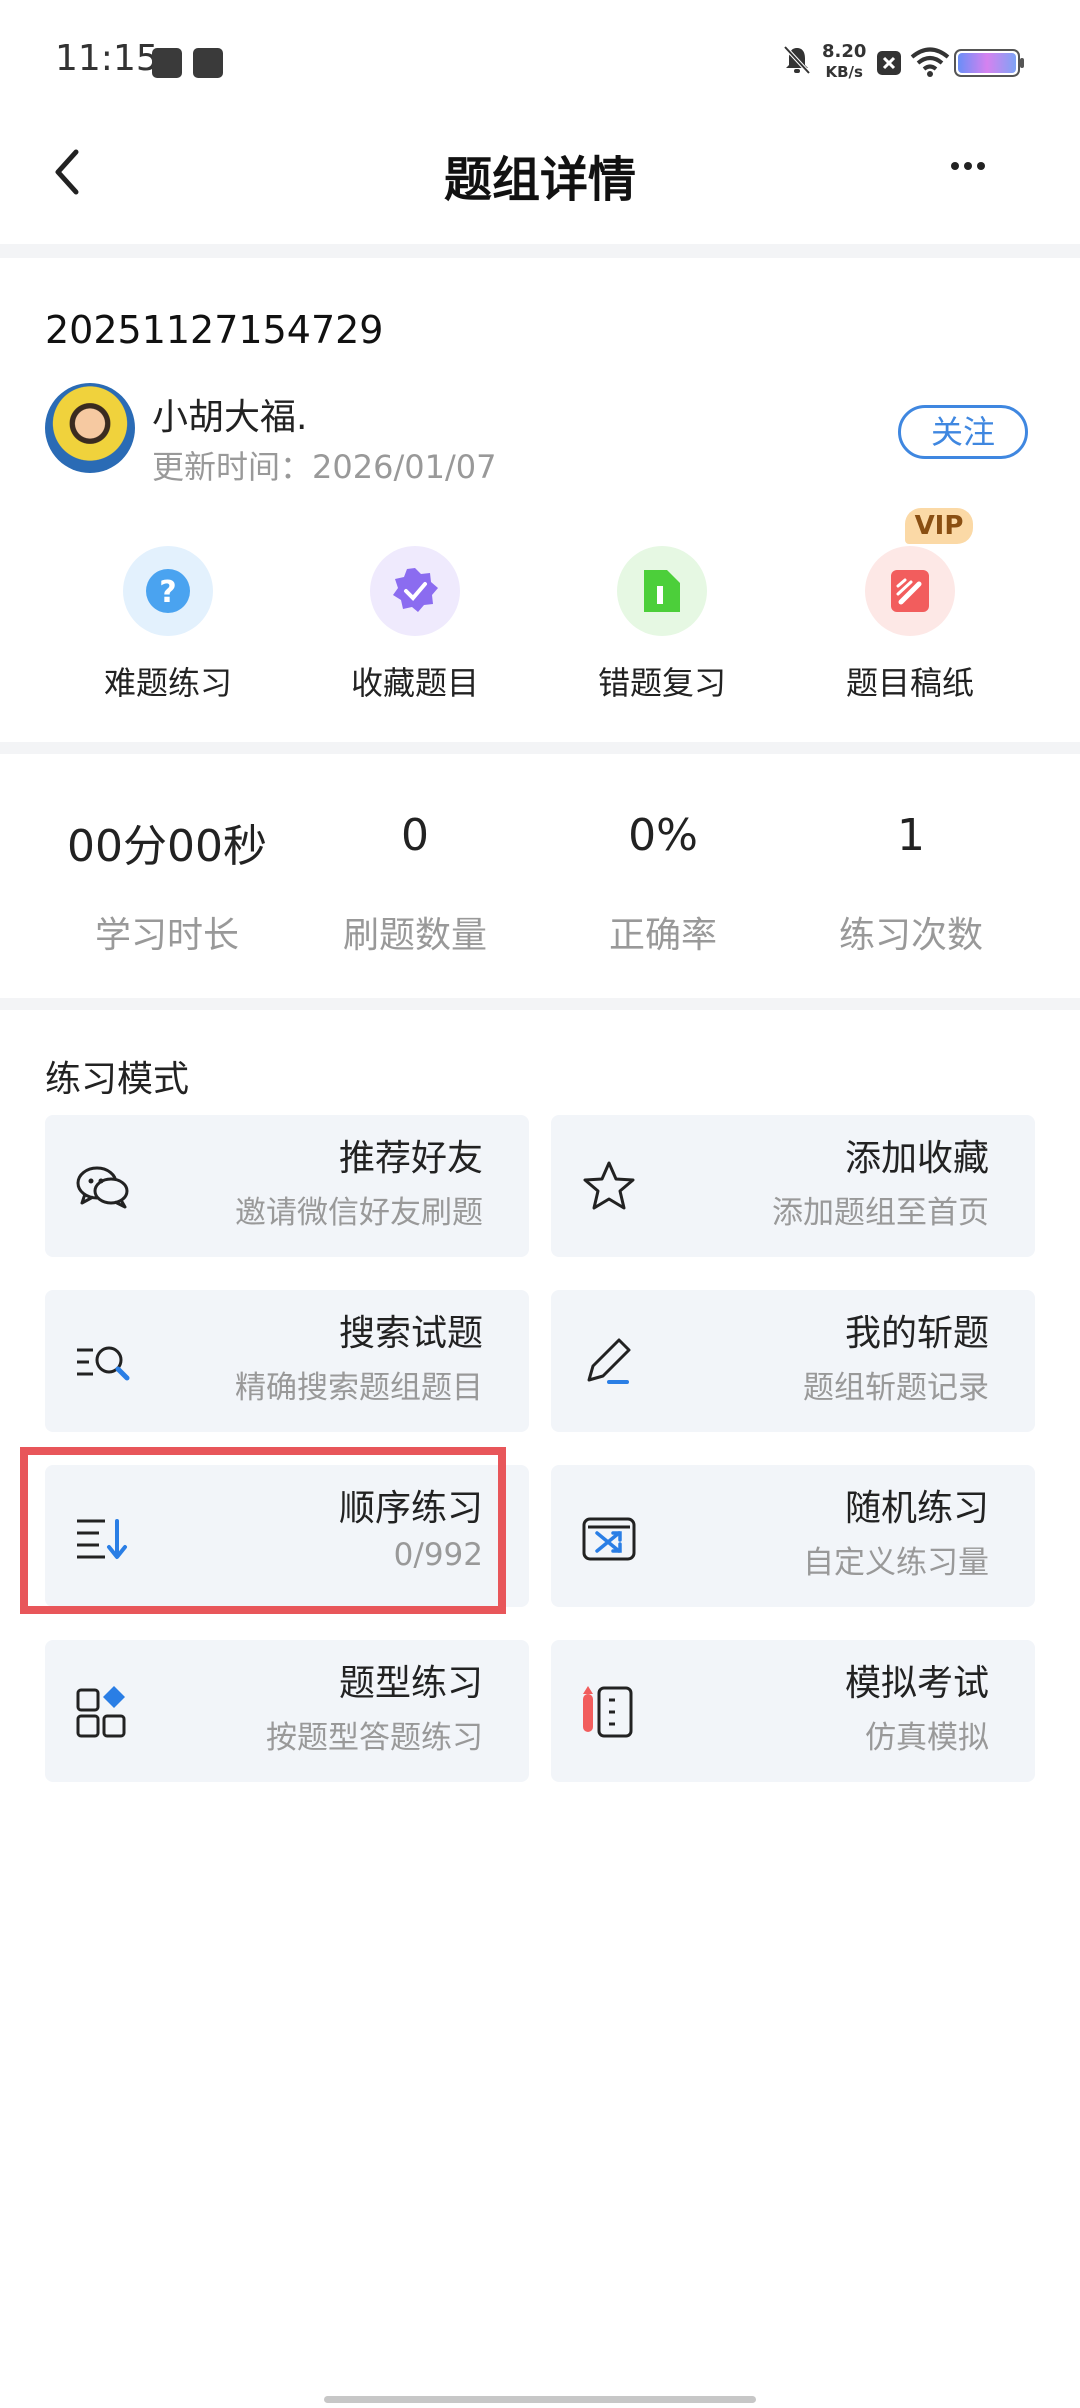  I want to click on mute-bell-icon, so click(797, 60).